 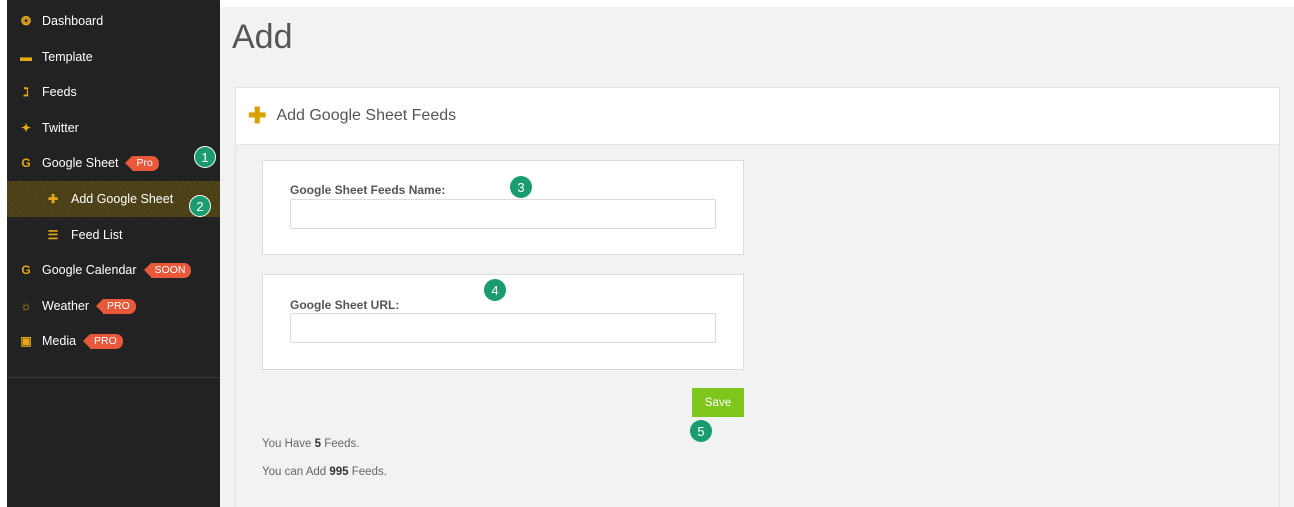 What do you see at coordinates (66, 306) in the screenshot?
I see `sidebar-item-label: Weather` at bounding box center [66, 306].